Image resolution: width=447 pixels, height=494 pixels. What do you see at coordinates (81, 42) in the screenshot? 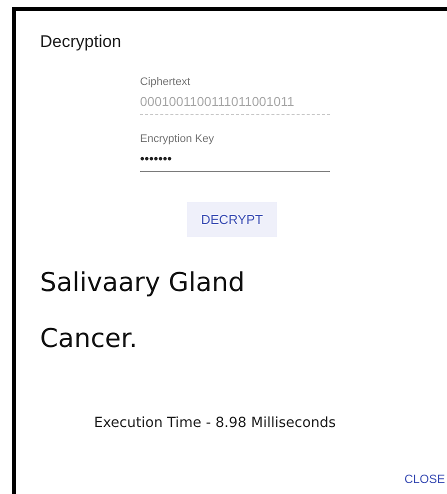
I see `dialog-title: Decryption` at bounding box center [81, 42].